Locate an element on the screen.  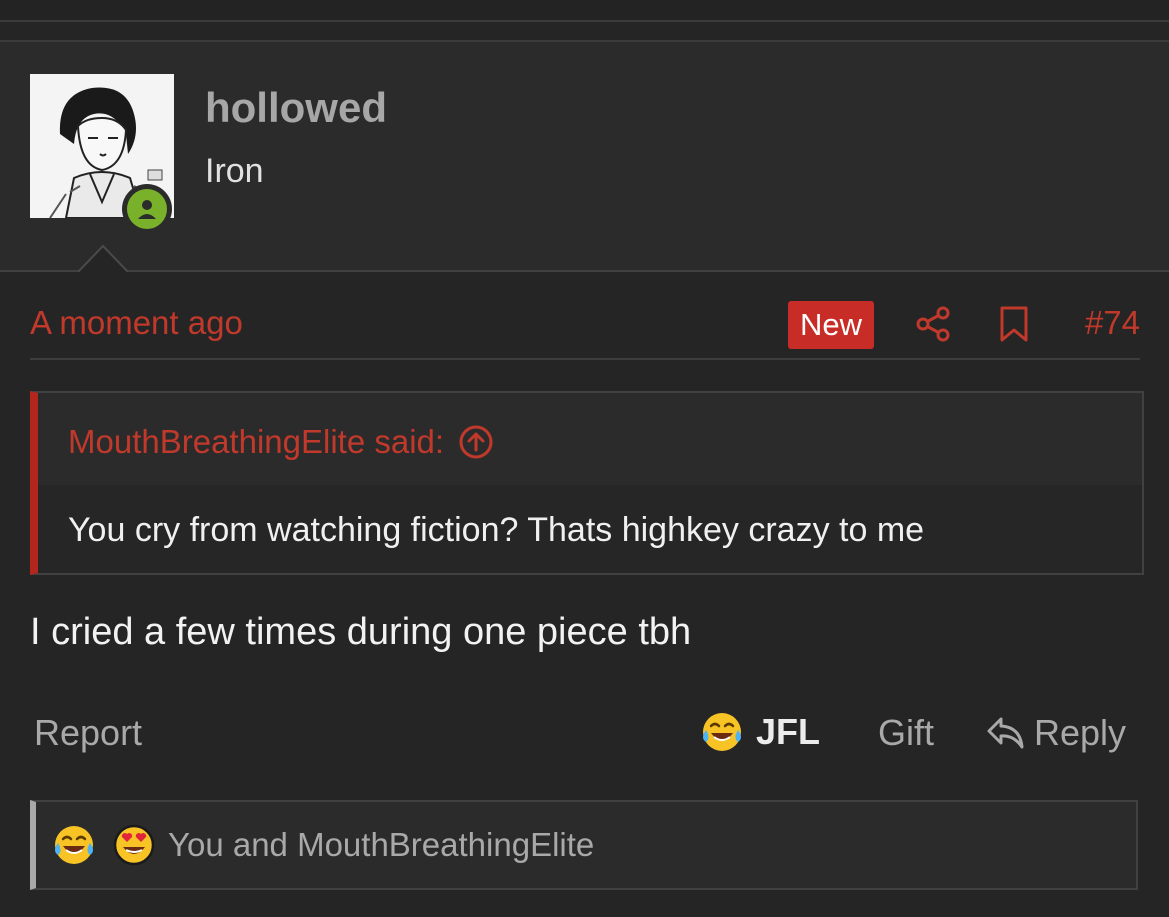
reply-button: Reply is located at coordinates (1056, 733).